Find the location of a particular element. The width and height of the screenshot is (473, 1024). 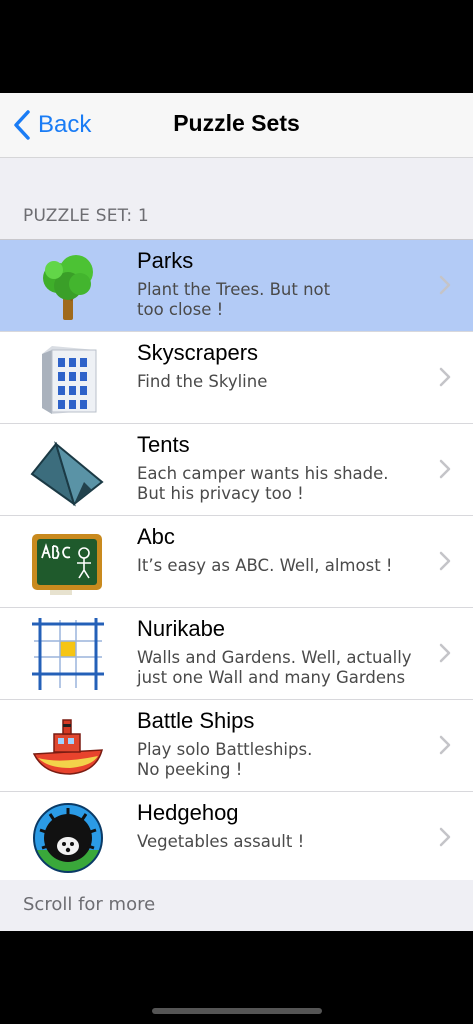

item-description: Find the Skyline is located at coordinates (202, 381).